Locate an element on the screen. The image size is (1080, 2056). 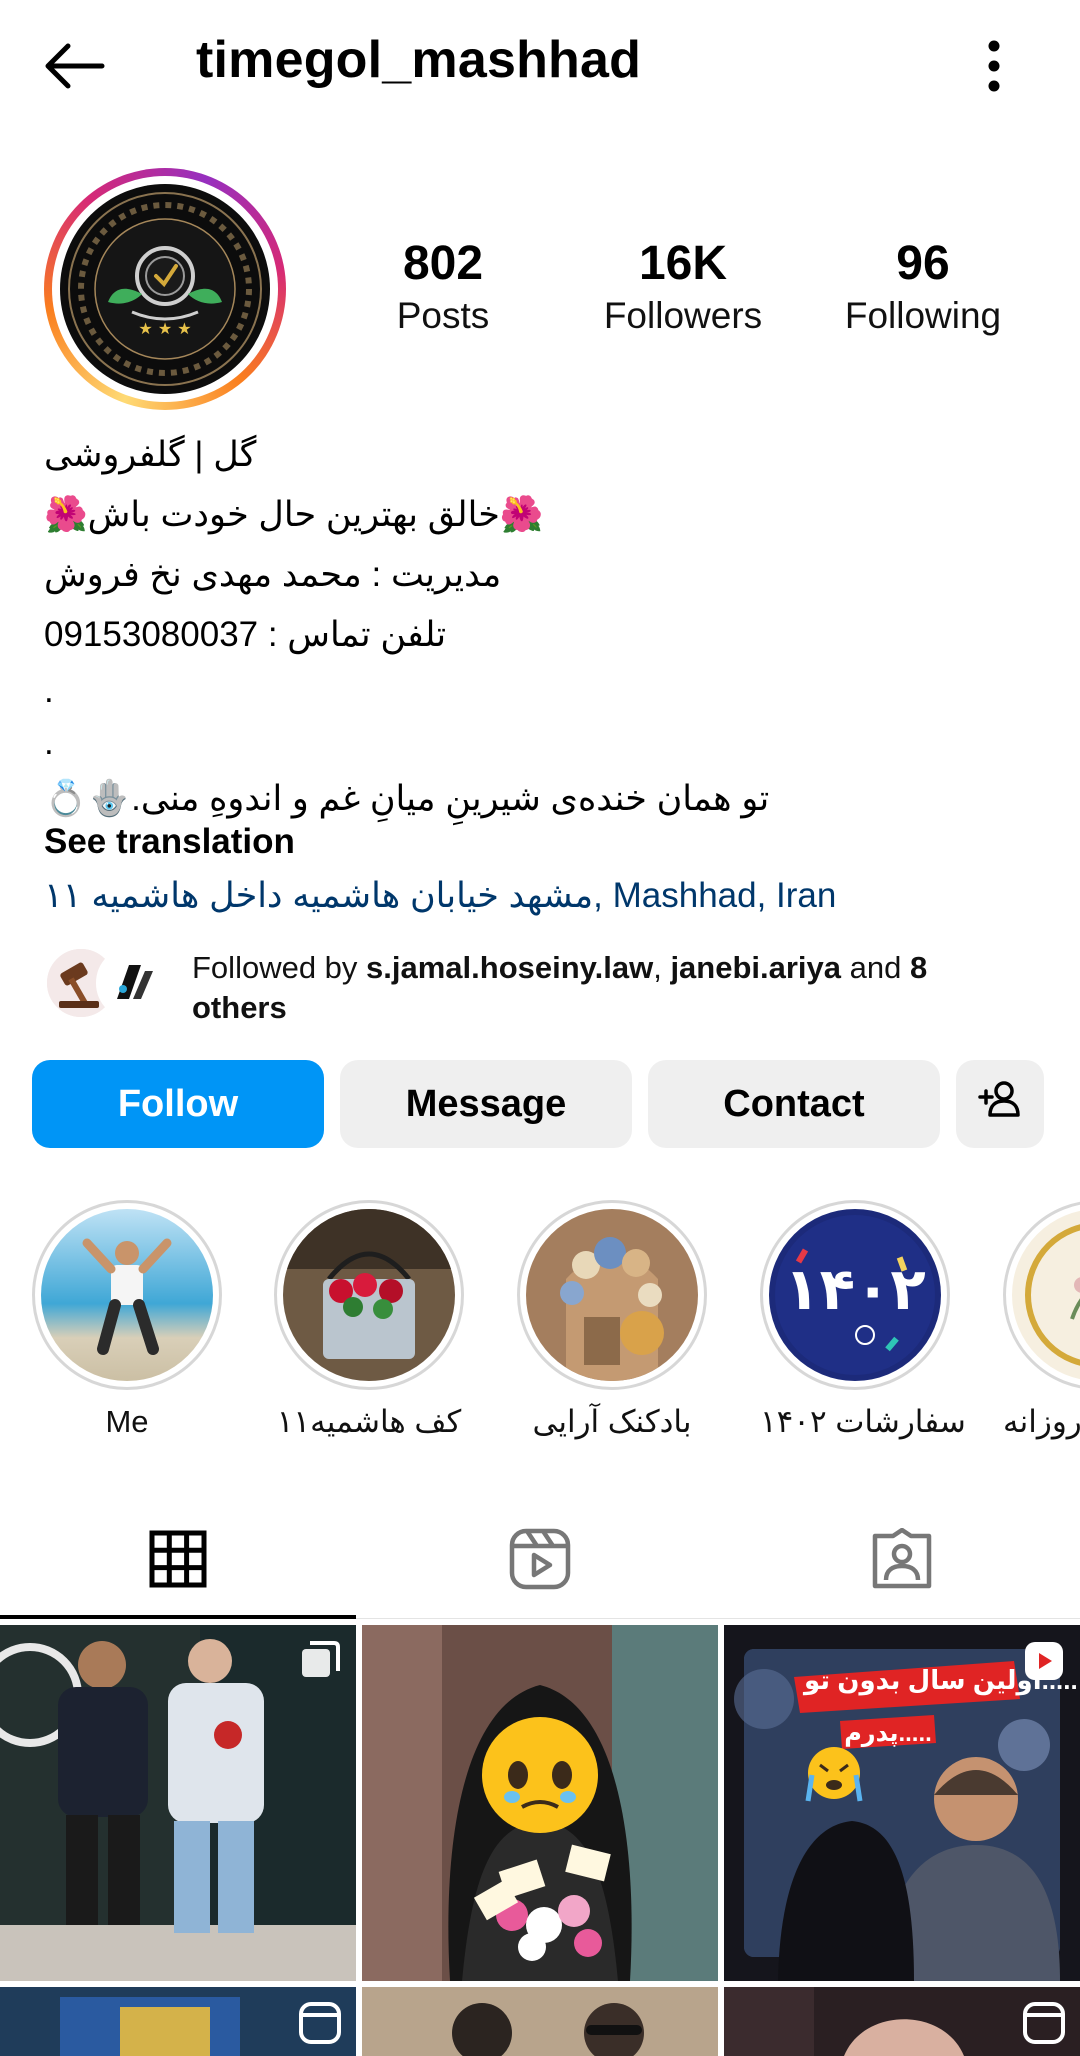
grid-icon is located at coordinates (178, 1561).